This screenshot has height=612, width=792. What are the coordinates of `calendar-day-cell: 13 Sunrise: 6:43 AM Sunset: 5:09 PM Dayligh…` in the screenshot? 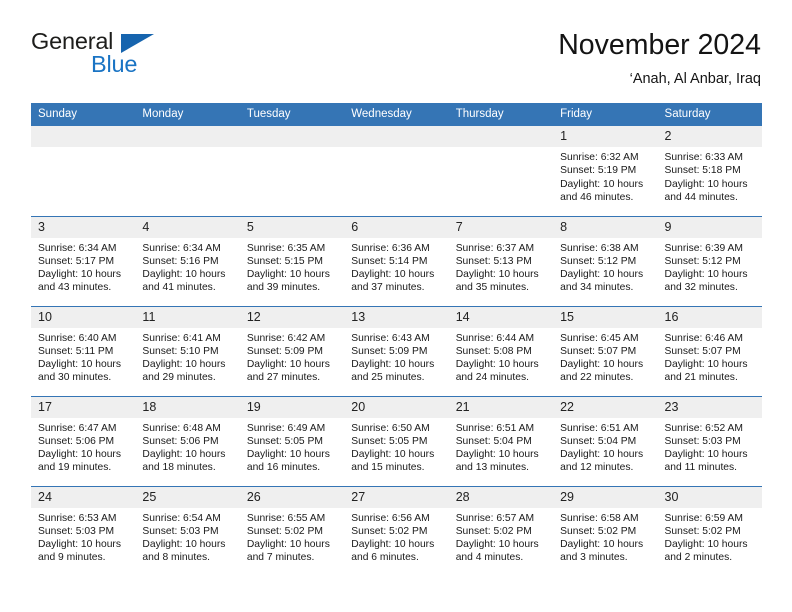 It's located at (396, 350).